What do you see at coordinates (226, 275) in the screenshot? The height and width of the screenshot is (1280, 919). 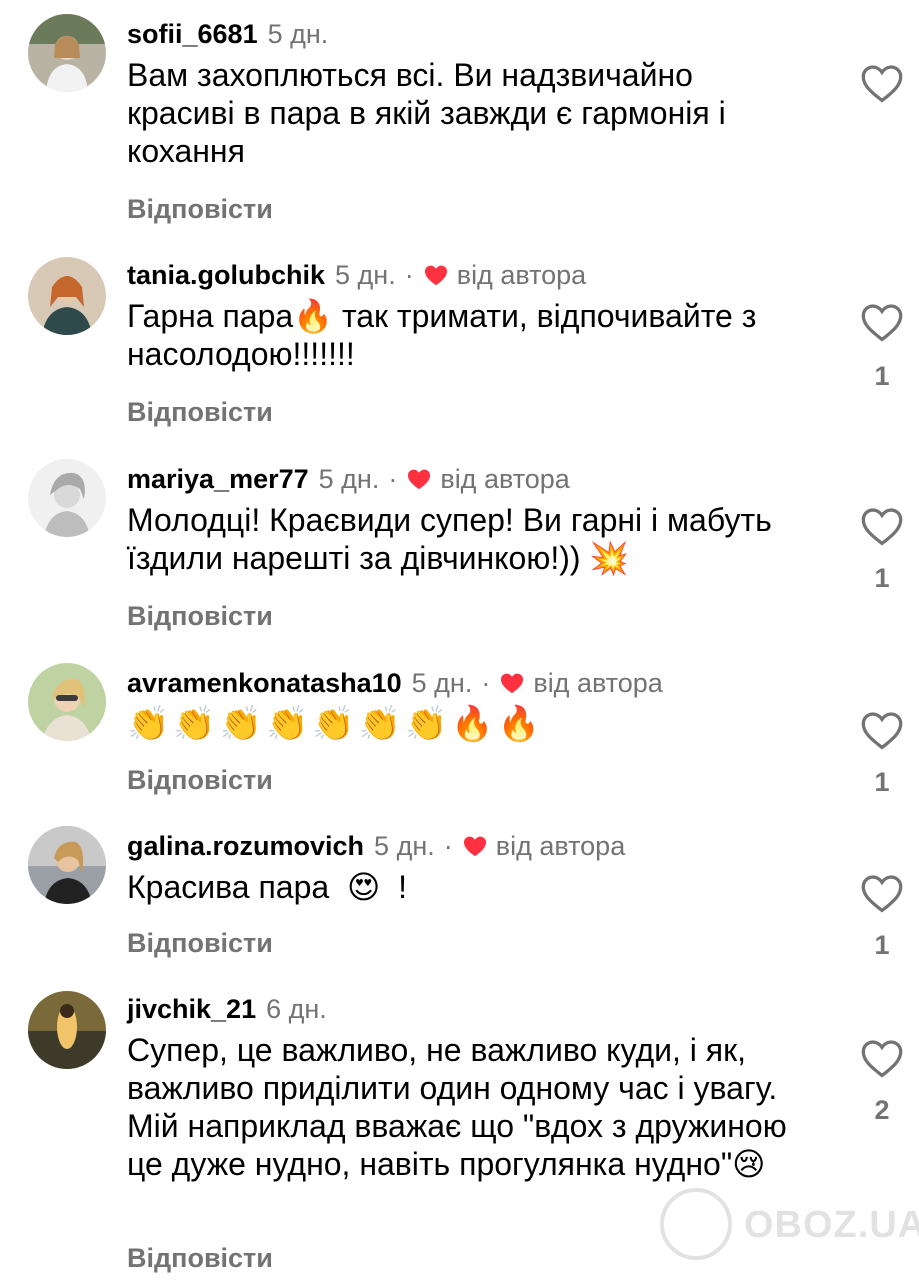 I see `username: tania.golubchik` at bounding box center [226, 275].